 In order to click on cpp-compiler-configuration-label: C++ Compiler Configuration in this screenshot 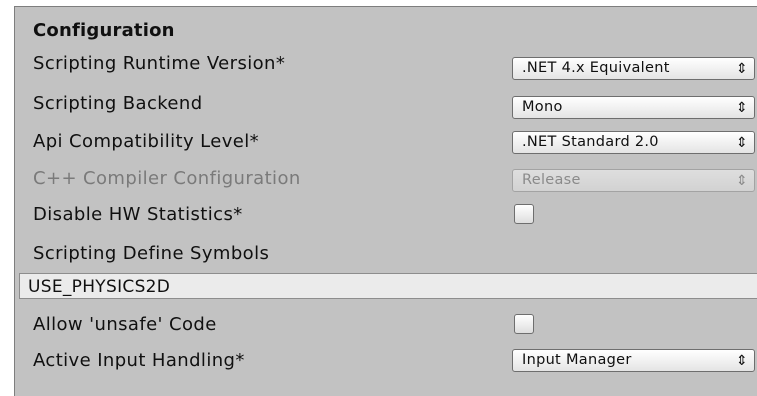, I will do `click(167, 178)`.